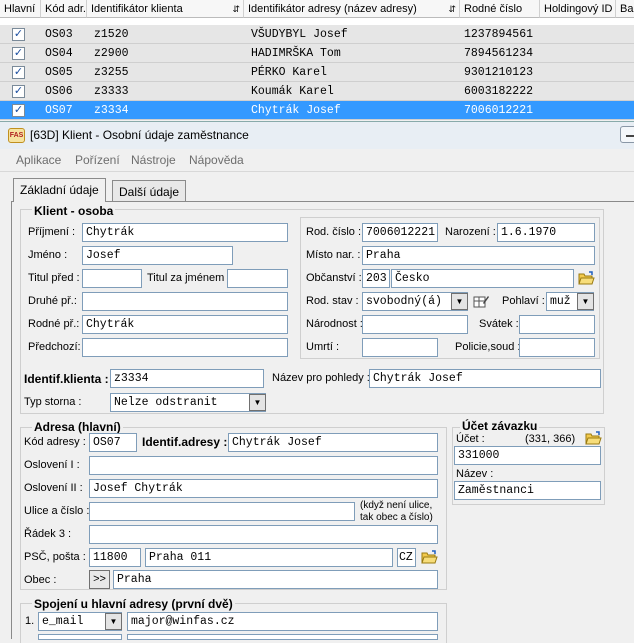 The image size is (634, 643). What do you see at coordinates (115, 557) in the screenshot?
I see `psc-input: 11800` at bounding box center [115, 557].